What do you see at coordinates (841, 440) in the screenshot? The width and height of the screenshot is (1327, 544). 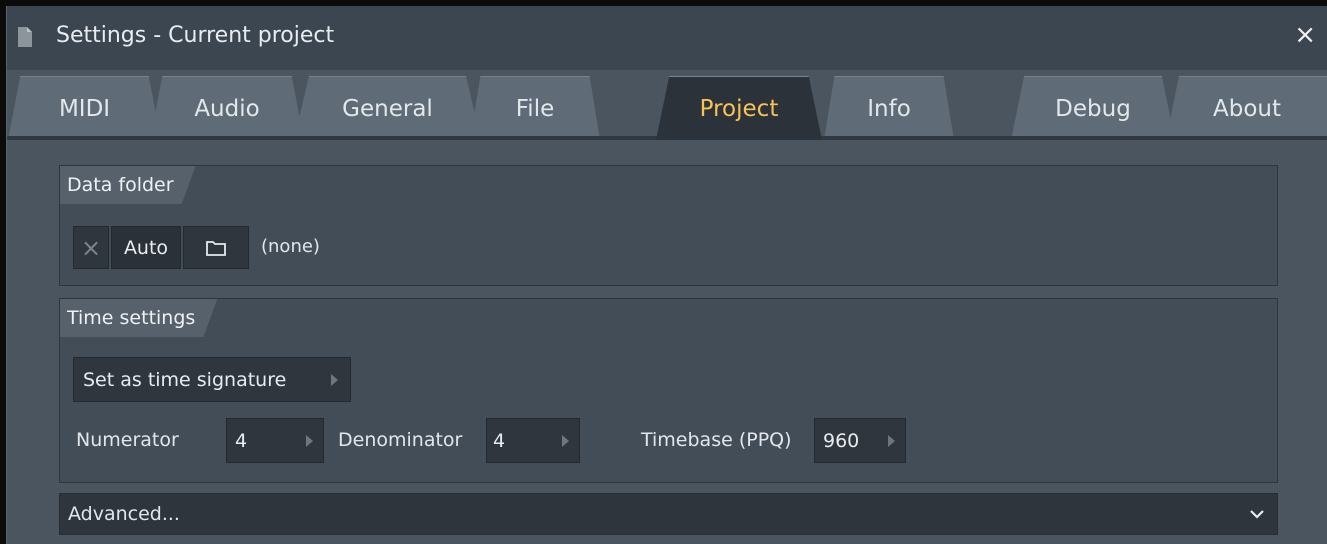 I see `timebase-value: 960` at bounding box center [841, 440].